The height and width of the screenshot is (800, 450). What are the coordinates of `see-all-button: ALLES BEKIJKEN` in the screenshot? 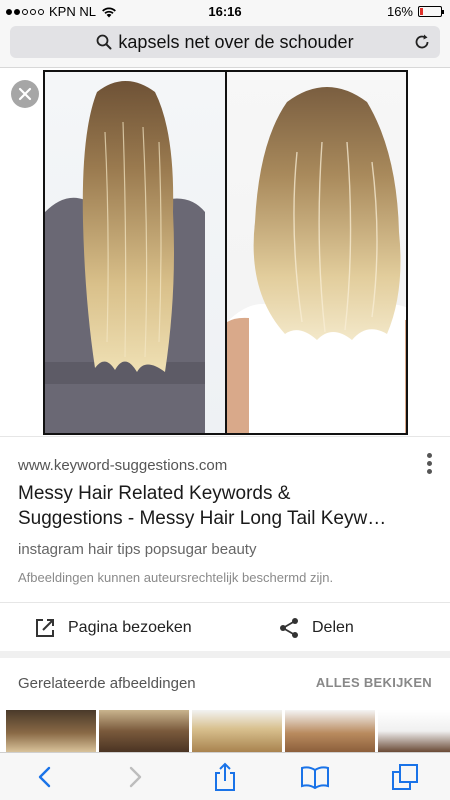 It's located at (374, 682).